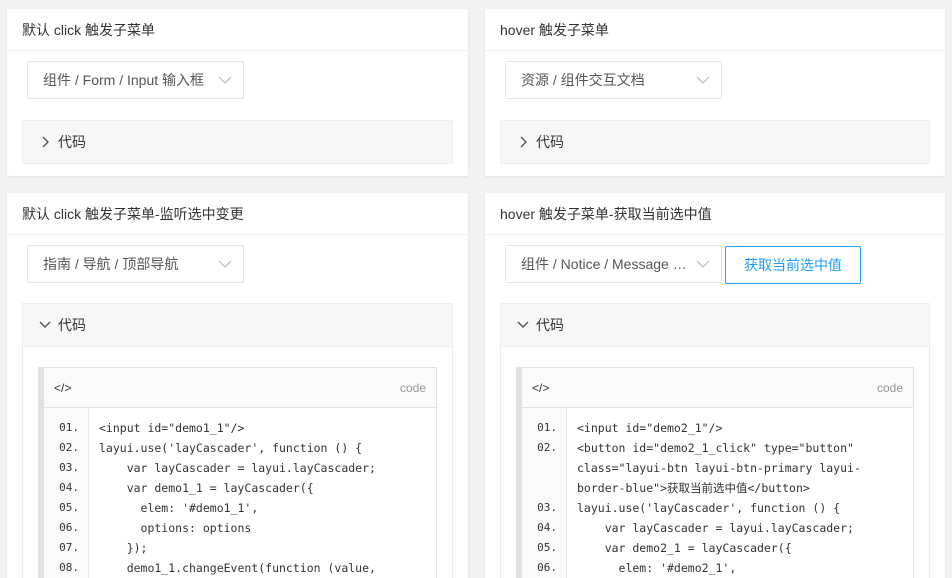 The image size is (952, 578). I want to click on cascader-select: 指南 / 导航 / 顶部导航, so click(135, 264).